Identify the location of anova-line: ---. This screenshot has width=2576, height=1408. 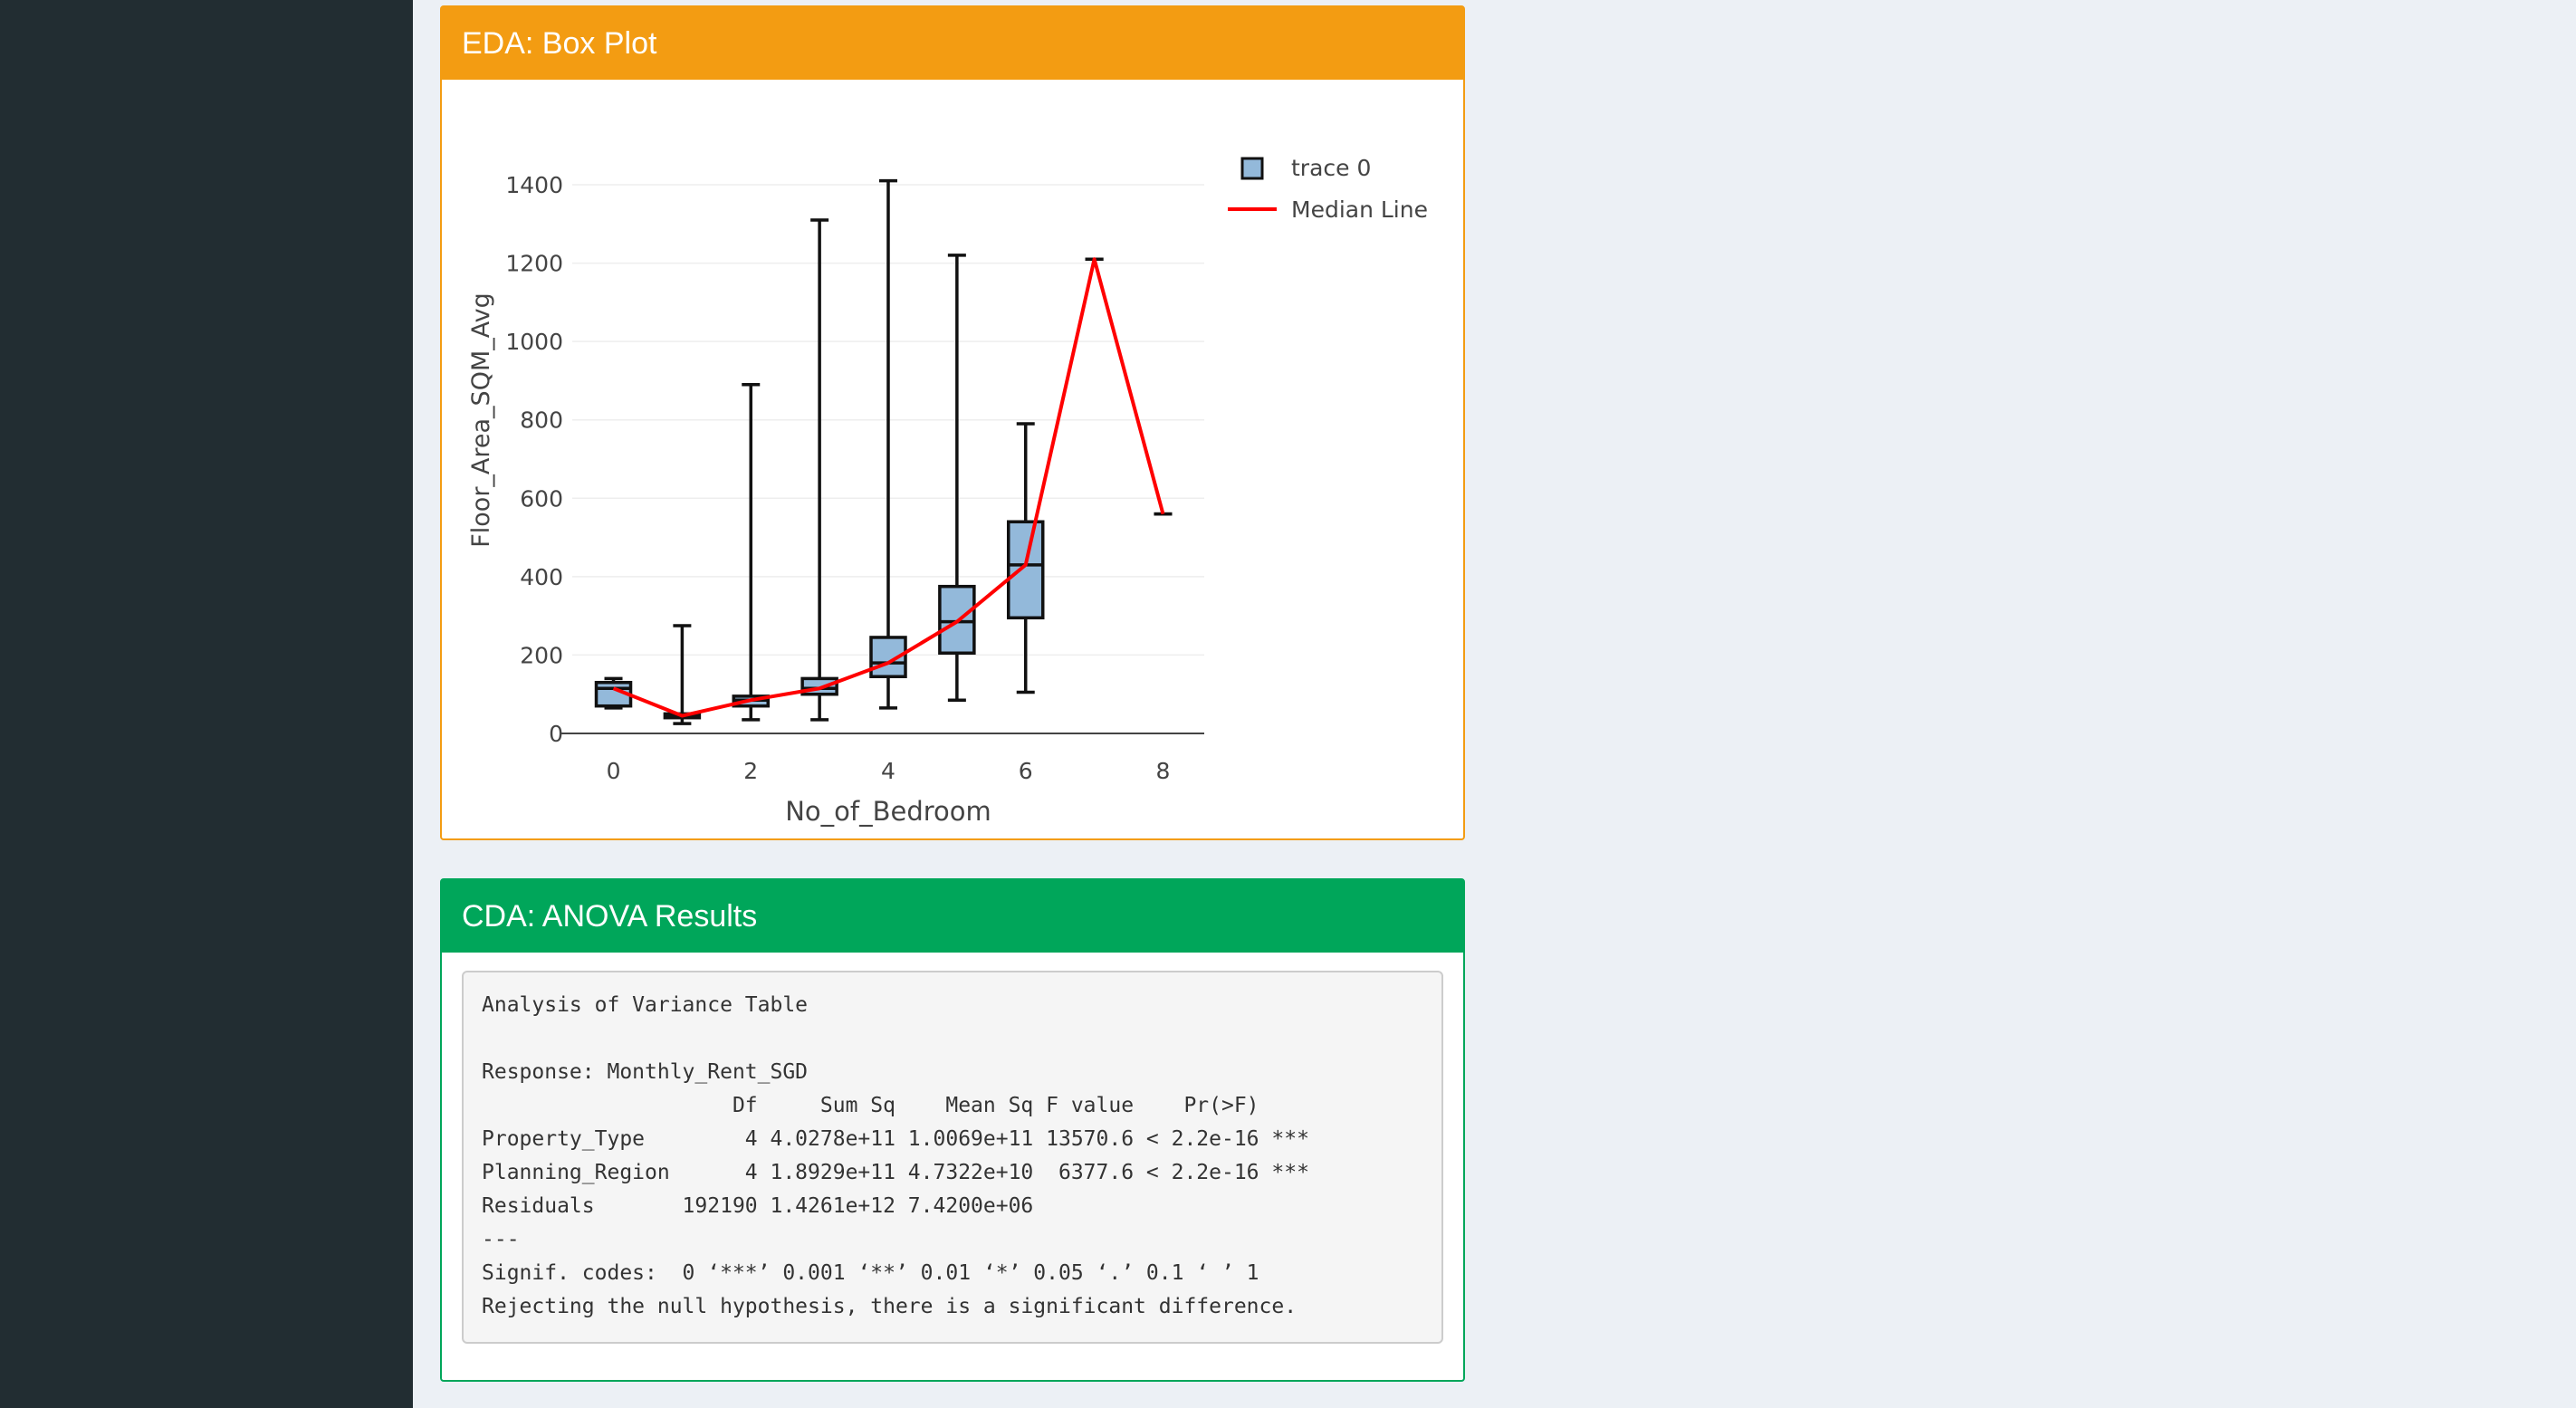
(501, 1240).